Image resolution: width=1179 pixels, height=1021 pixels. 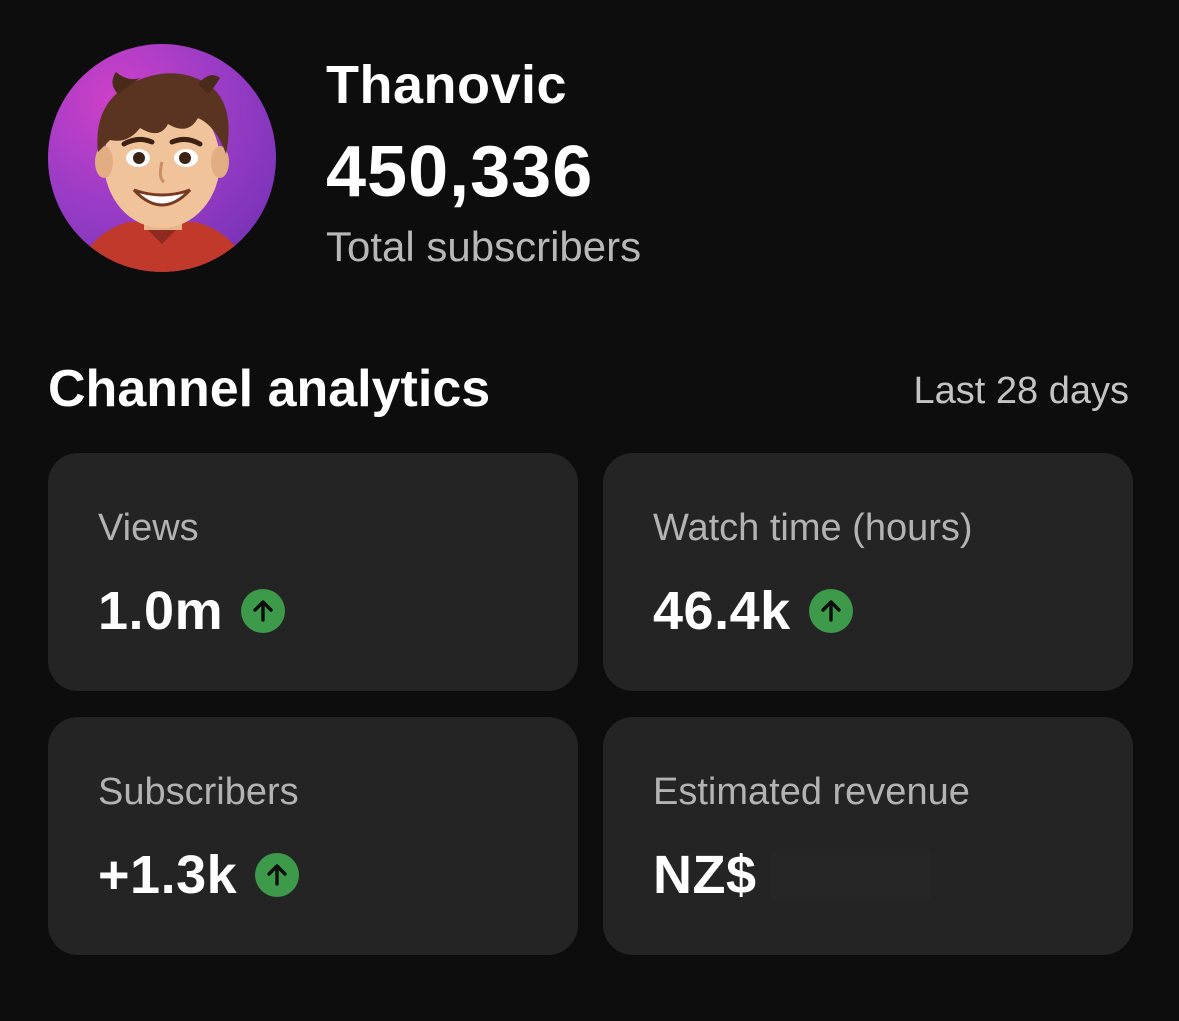 I want to click on metric-card-watch-time: Watch time (hours) 46.4k, so click(x=868, y=572).